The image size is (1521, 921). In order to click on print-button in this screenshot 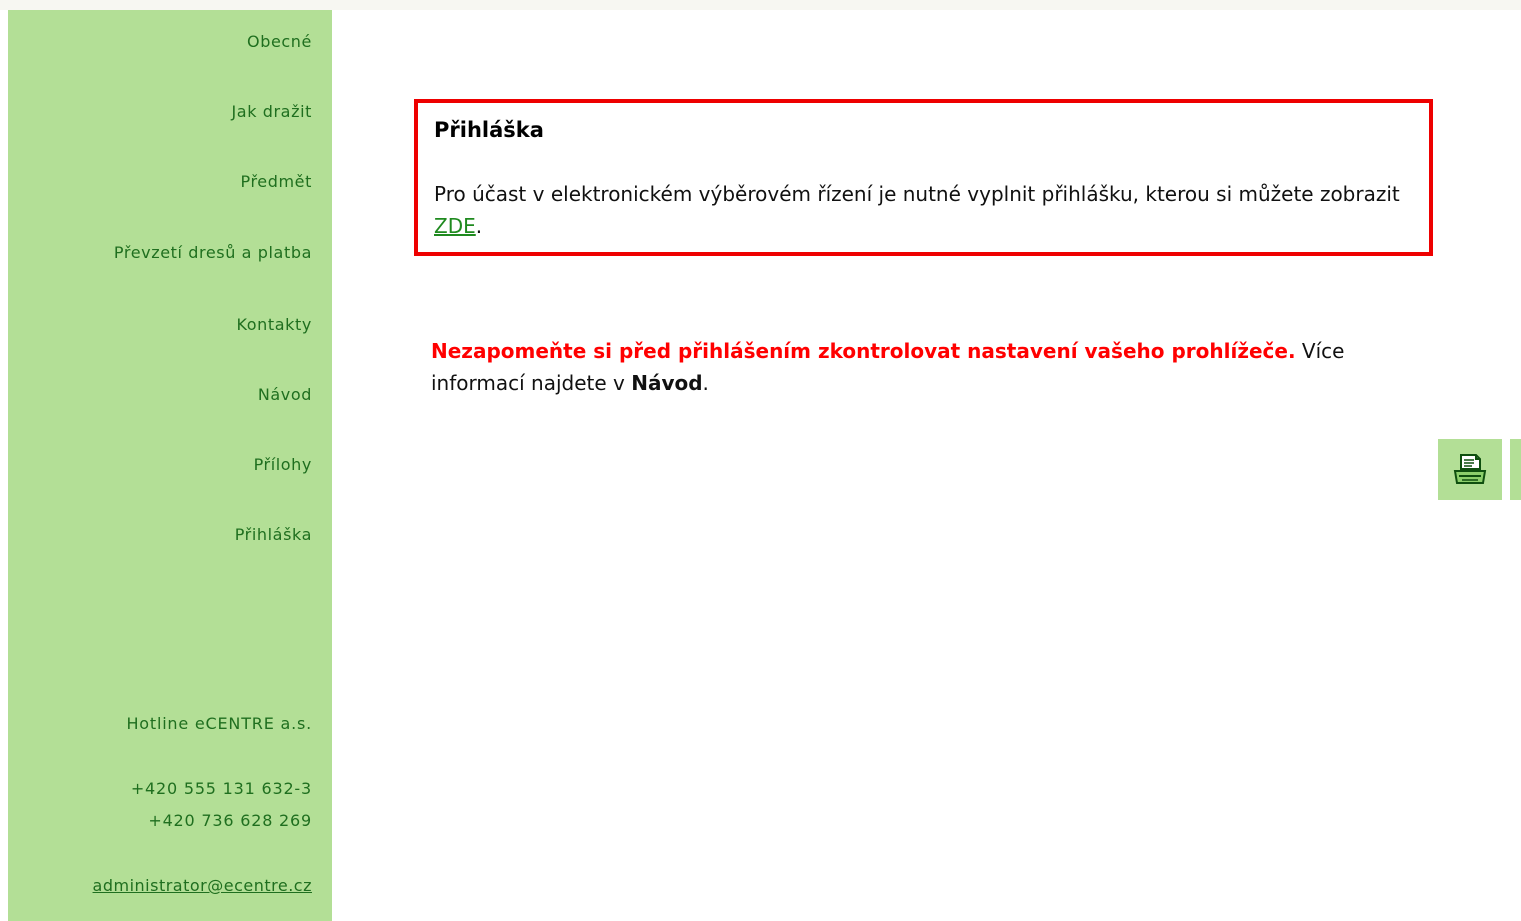, I will do `click(1470, 469)`.